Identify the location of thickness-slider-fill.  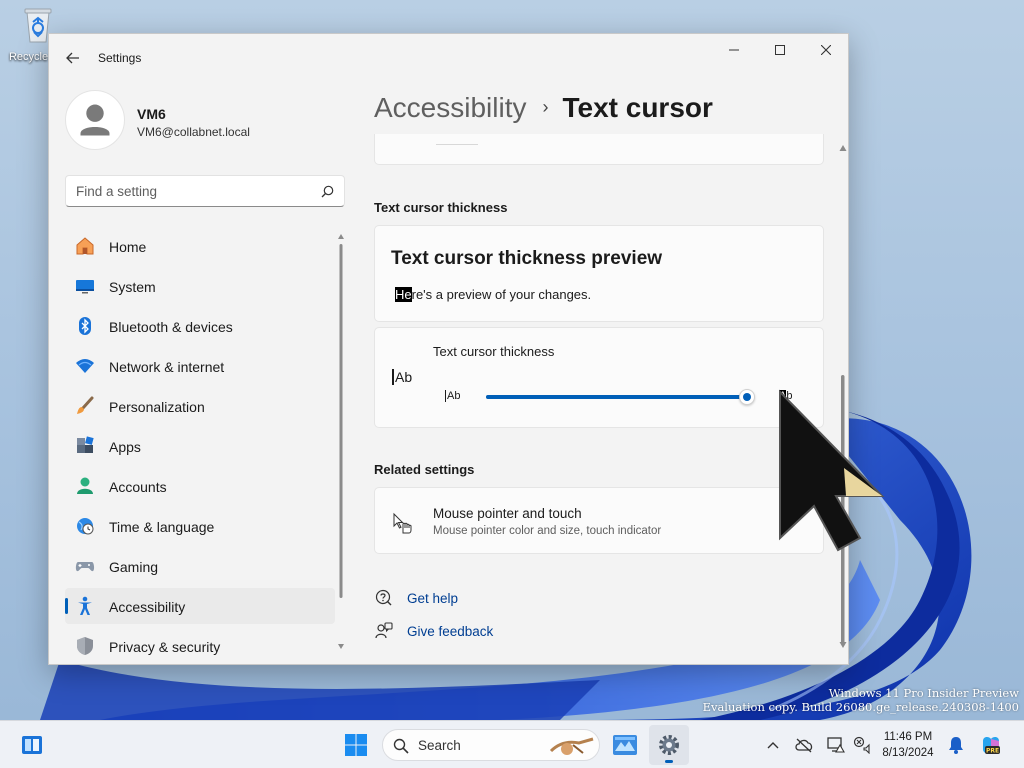
(616, 397).